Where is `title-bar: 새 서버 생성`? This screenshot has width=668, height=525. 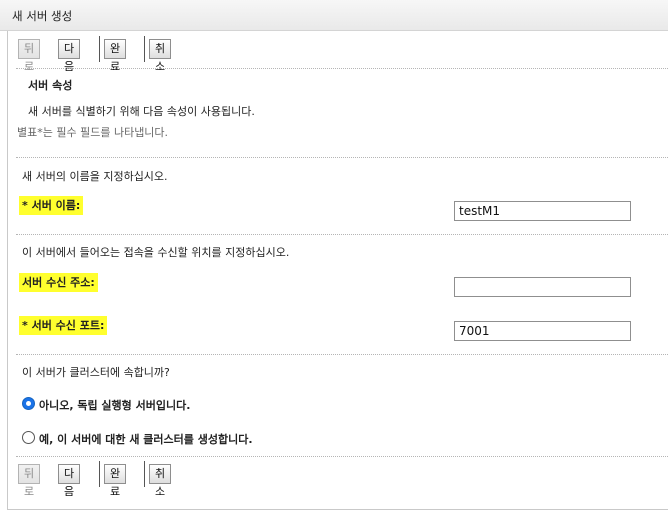 title-bar: 새 서버 생성 is located at coordinates (334, 15).